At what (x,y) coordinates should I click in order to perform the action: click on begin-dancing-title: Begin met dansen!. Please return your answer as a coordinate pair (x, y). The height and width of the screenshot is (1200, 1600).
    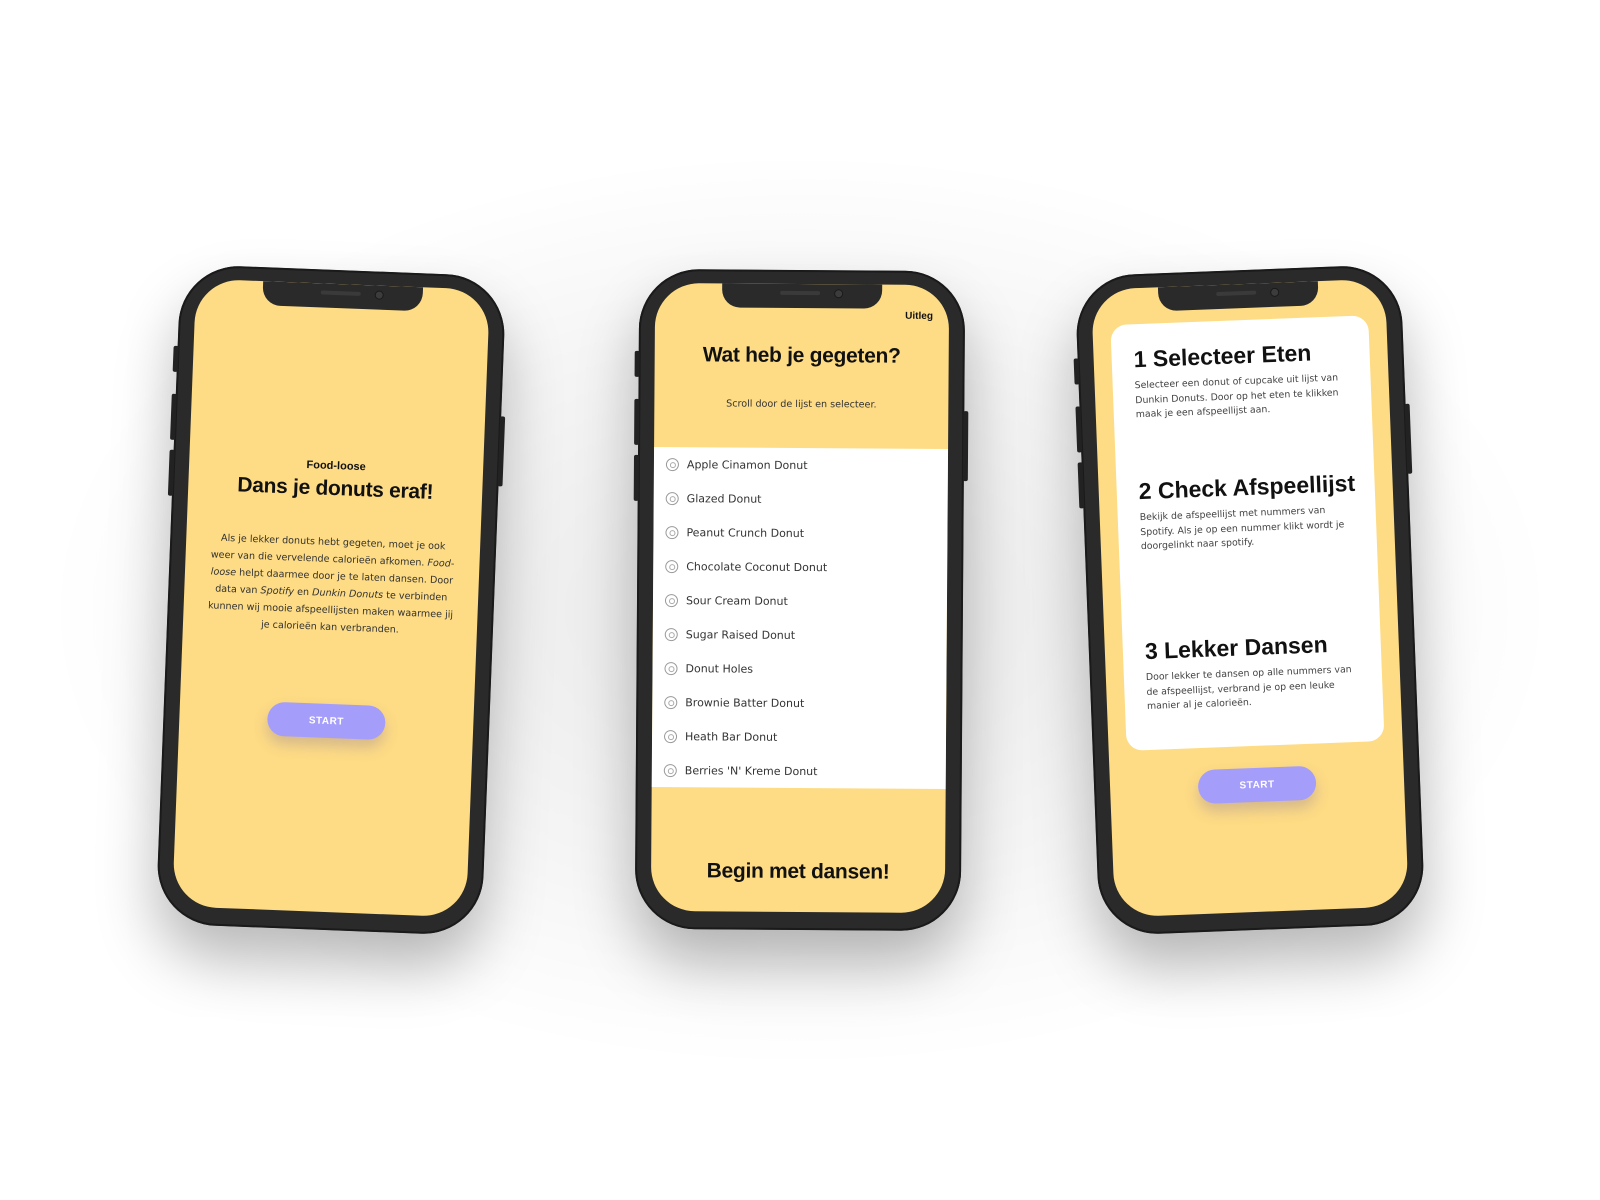
    Looking at the image, I should click on (798, 871).